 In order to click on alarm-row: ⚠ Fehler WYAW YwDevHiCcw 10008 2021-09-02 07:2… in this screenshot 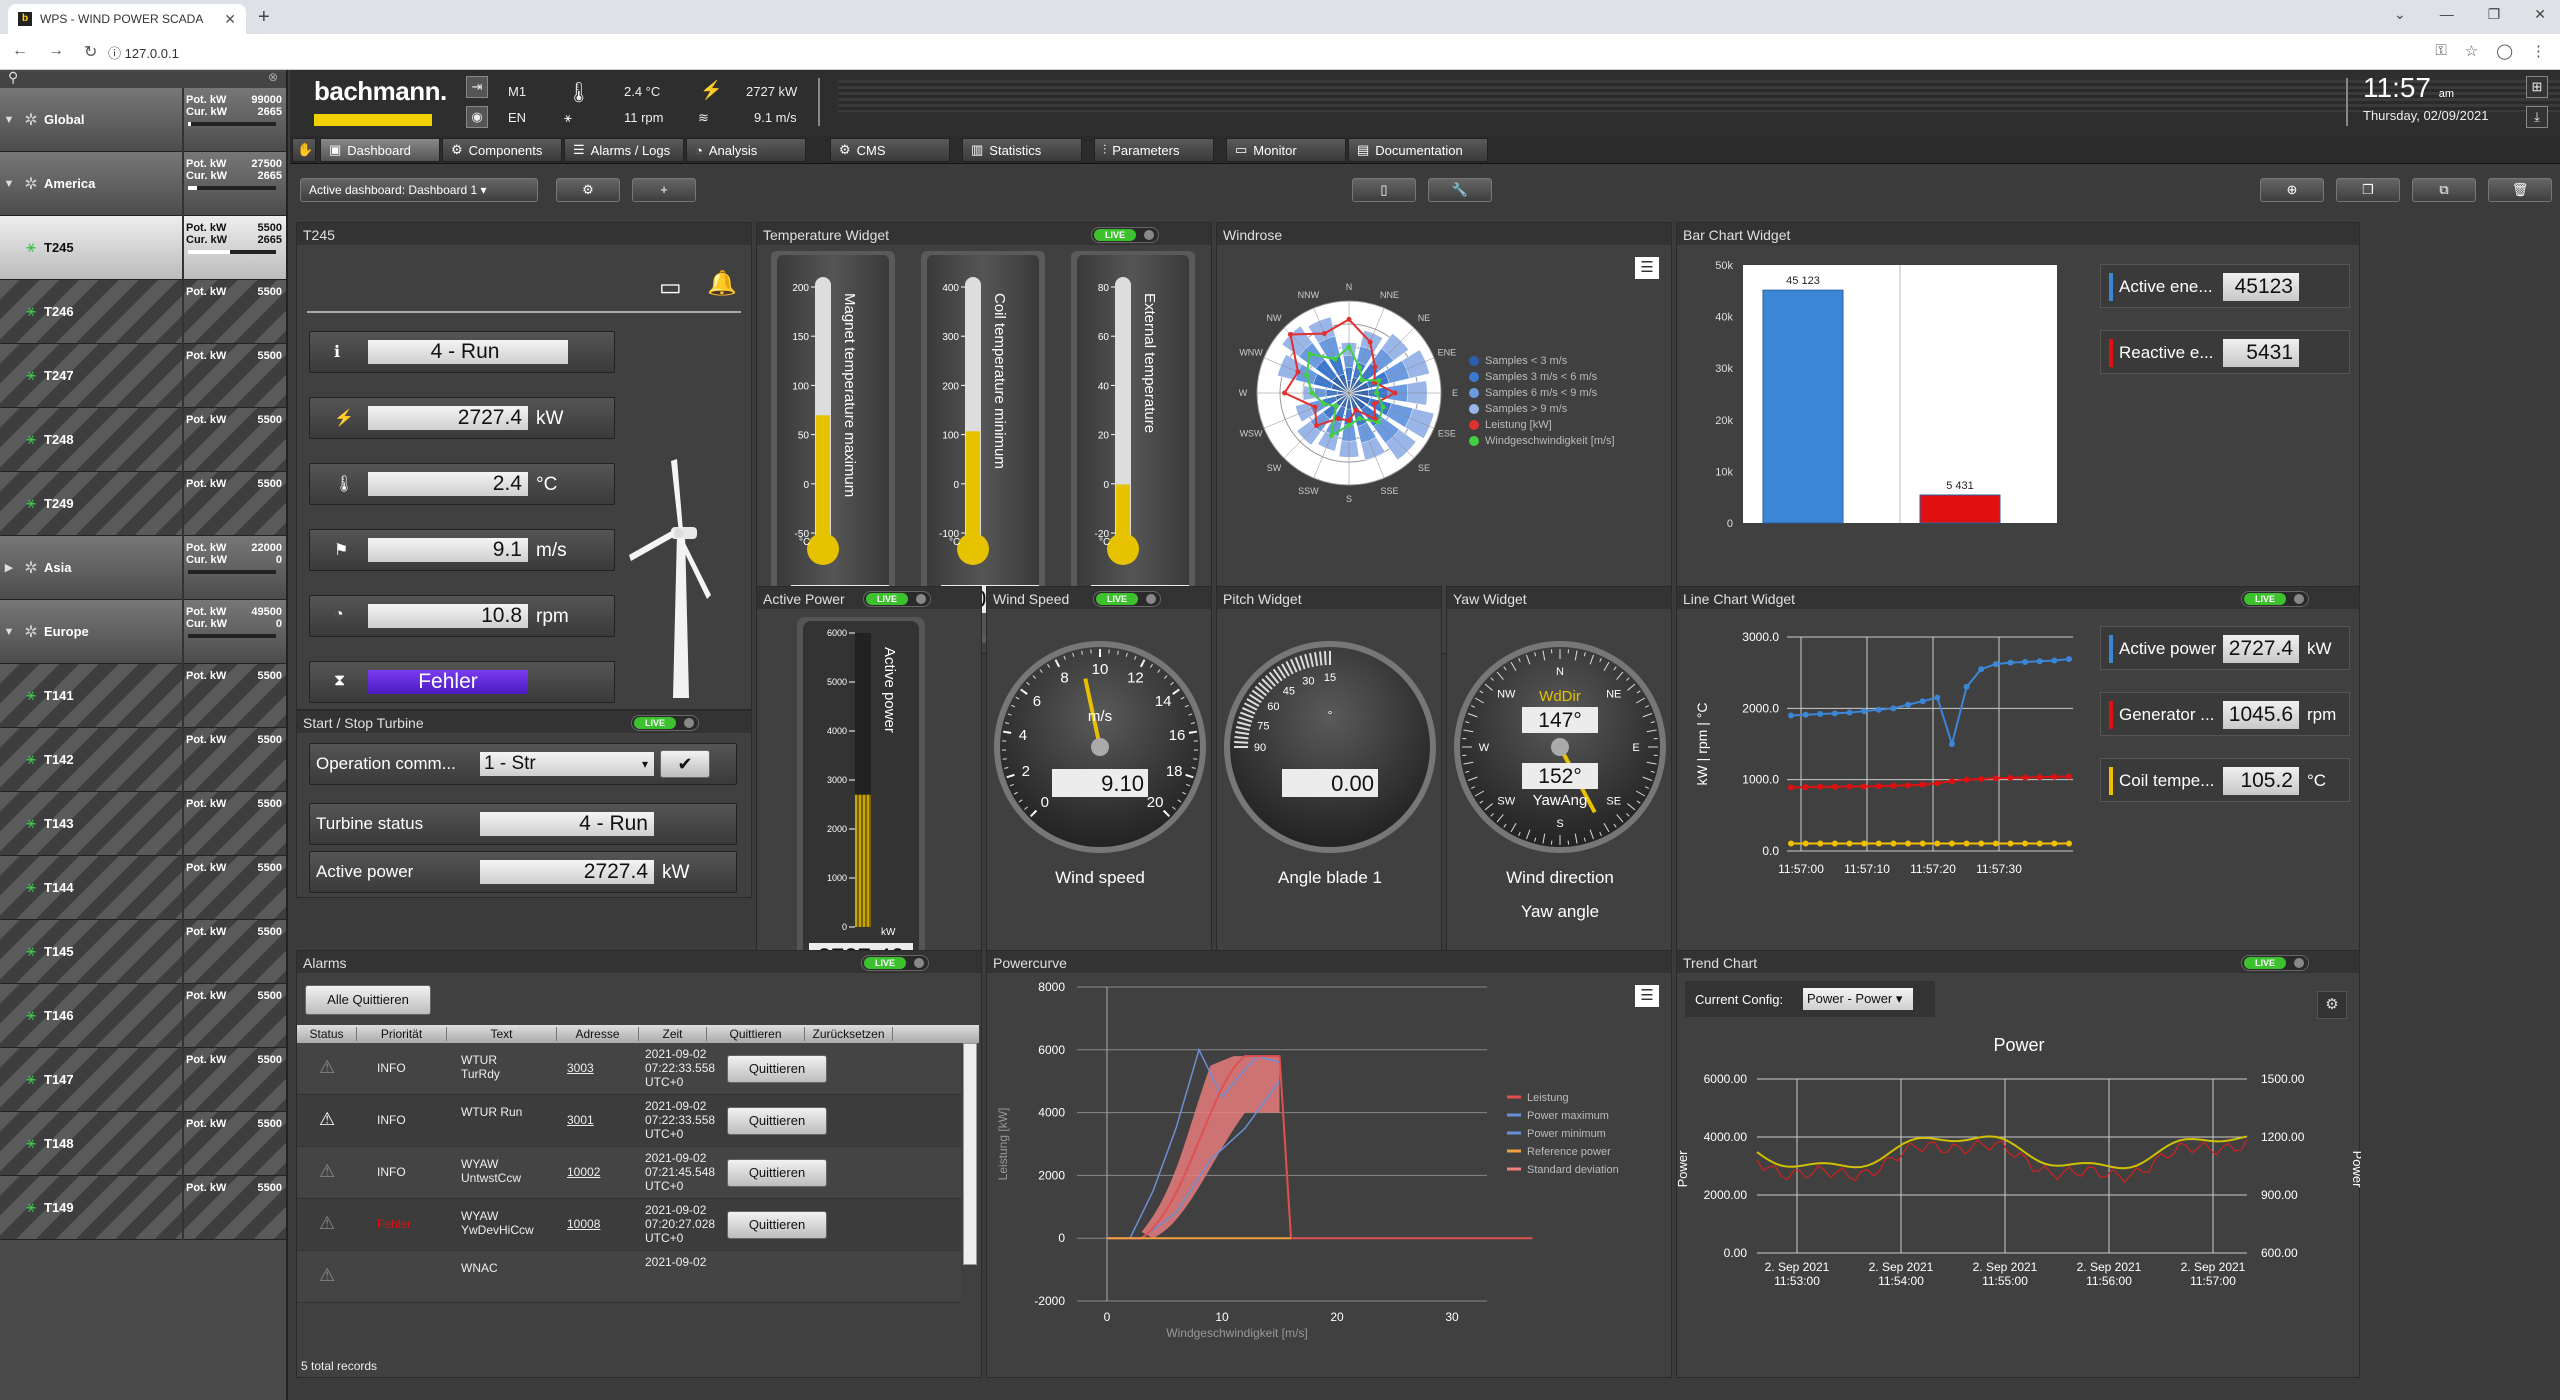, I will do `click(629, 1225)`.